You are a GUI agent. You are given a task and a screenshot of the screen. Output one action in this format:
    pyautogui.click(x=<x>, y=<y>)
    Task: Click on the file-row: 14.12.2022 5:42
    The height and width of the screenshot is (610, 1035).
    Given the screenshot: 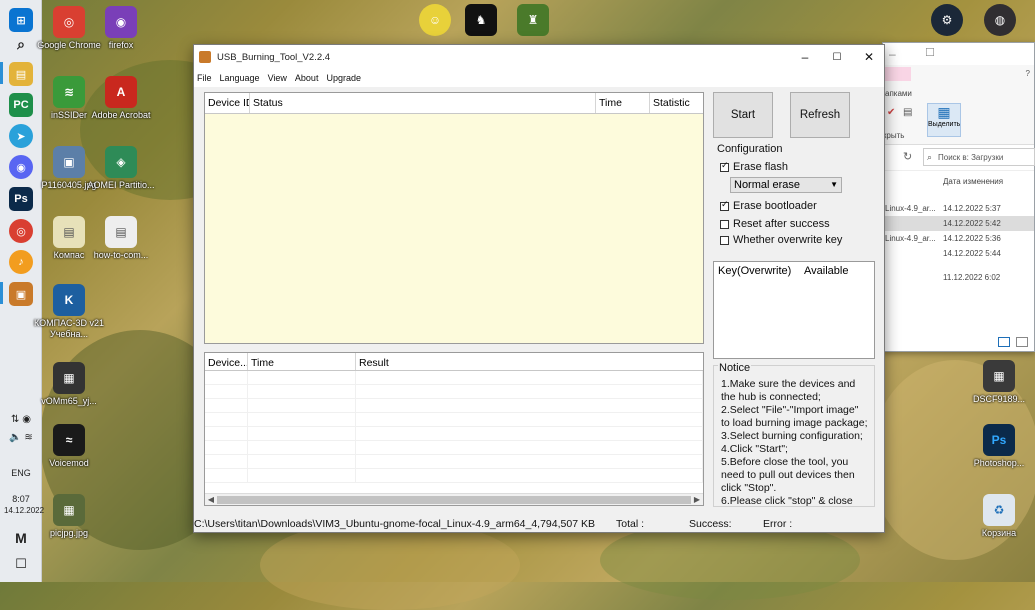 What is the action you would take?
    pyautogui.click(x=958, y=223)
    